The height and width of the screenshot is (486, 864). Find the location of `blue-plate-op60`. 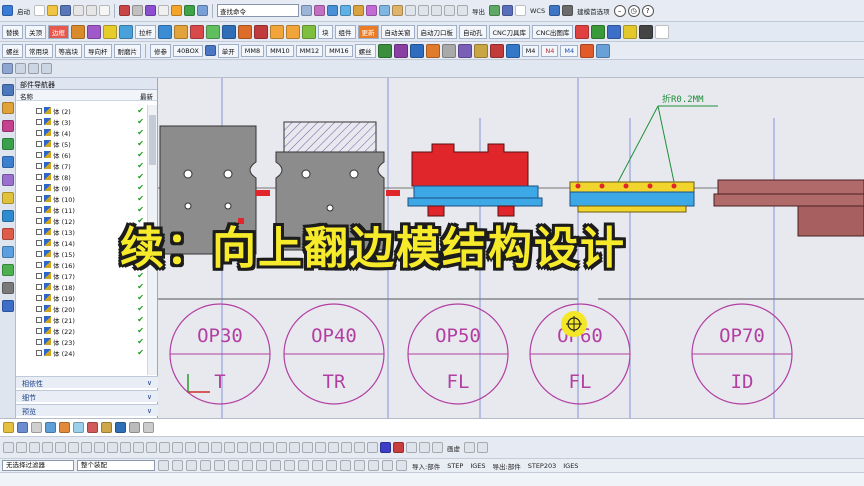

blue-plate-op60 is located at coordinates (632, 199).